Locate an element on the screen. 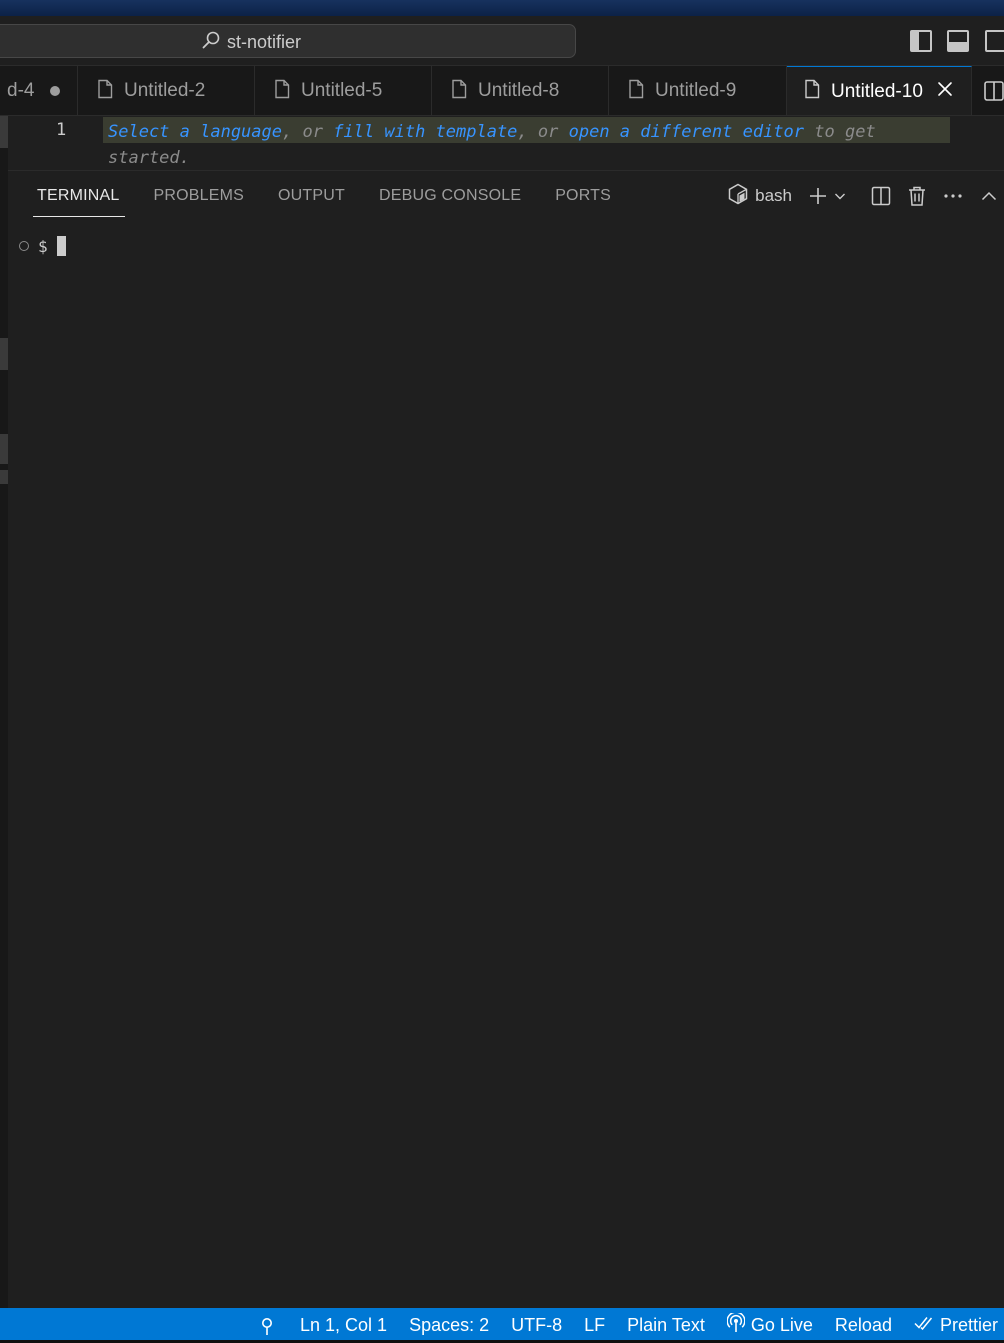  broadcast-icon is located at coordinates (736, 1324).